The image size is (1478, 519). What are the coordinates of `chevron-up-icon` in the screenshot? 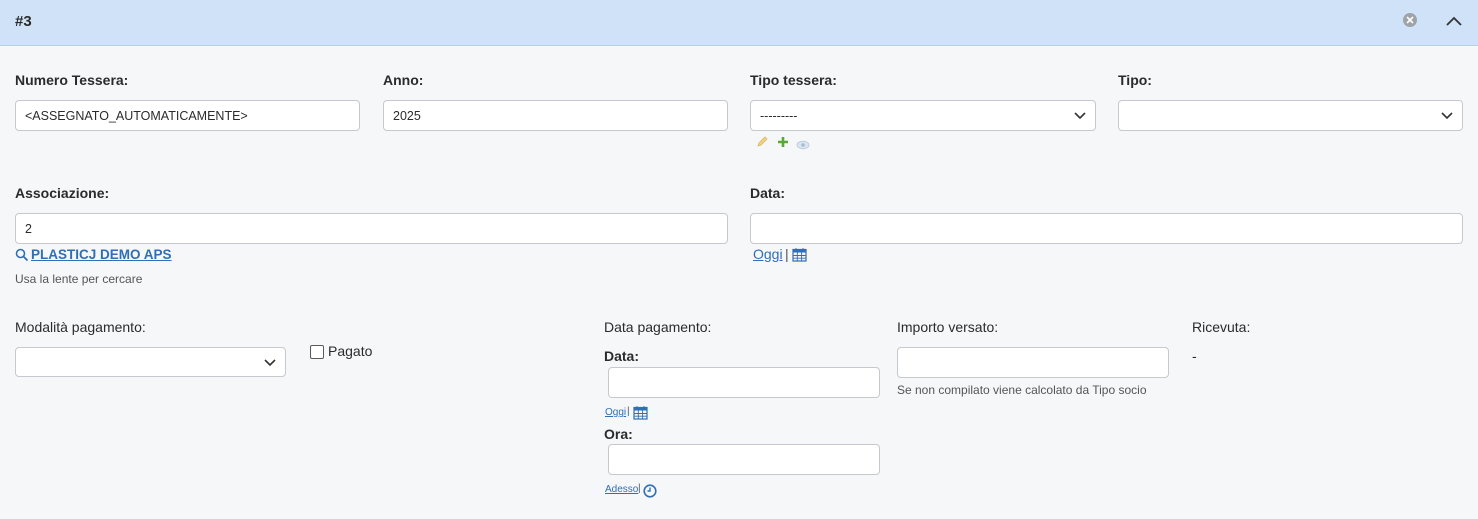 It's located at (1454, 21).